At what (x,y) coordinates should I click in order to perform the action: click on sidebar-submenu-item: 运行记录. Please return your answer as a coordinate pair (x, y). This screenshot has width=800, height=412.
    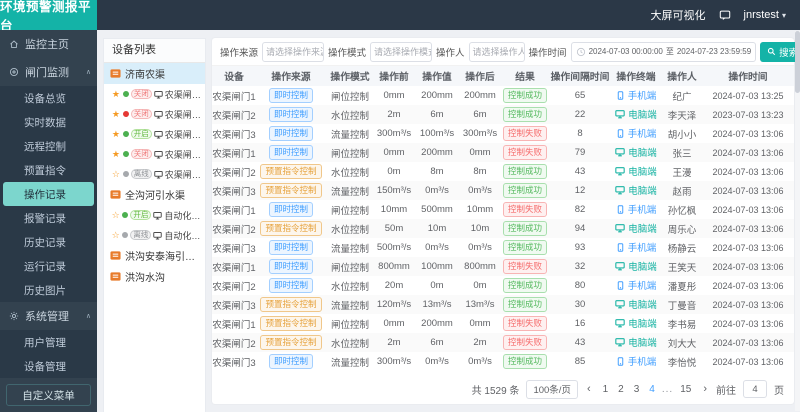
    Looking at the image, I should click on (48, 266).